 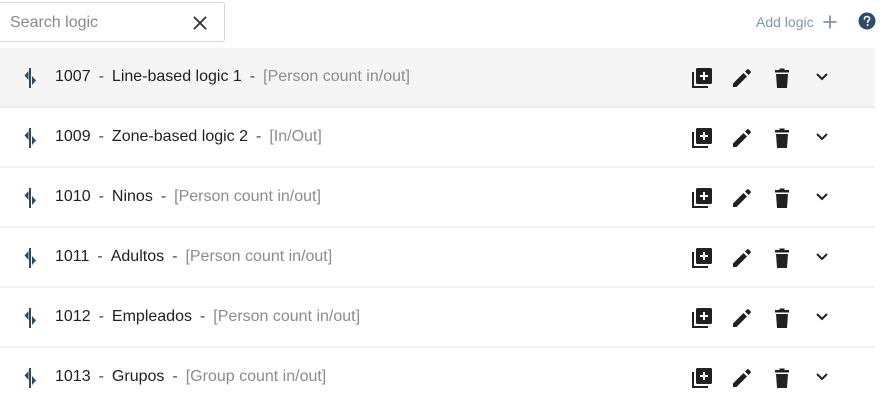 What do you see at coordinates (132, 196) in the screenshot?
I see `logic-name: Ninos` at bounding box center [132, 196].